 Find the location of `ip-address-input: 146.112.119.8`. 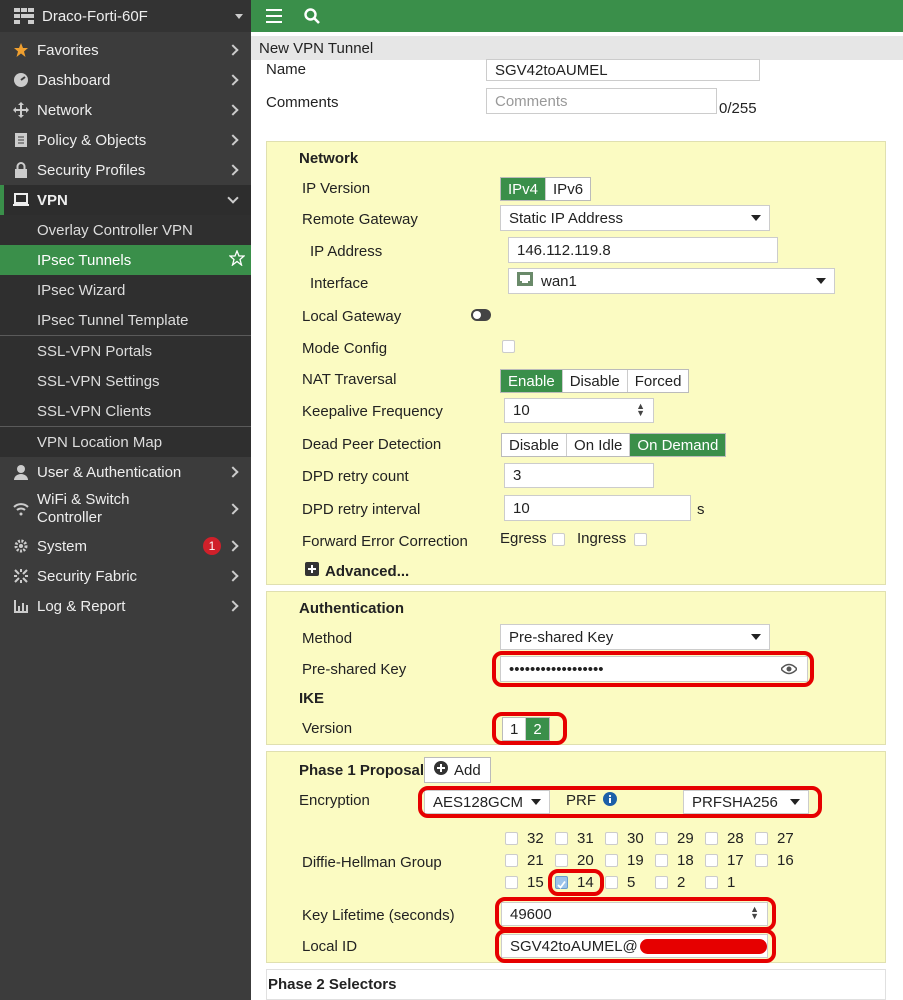

ip-address-input: 146.112.119.8 is located at coordinates (643, 250).